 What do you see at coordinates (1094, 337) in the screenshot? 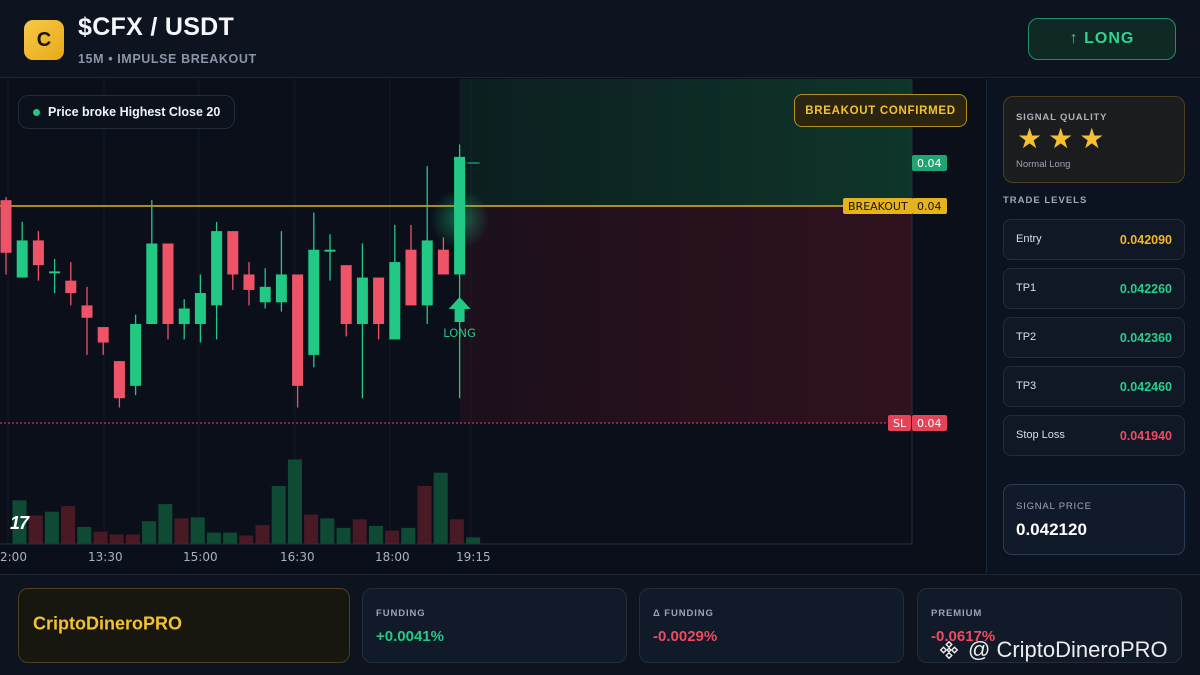
I see `trade-level-tp2: TP2 0.042360` at bounding box center [1094, 337].